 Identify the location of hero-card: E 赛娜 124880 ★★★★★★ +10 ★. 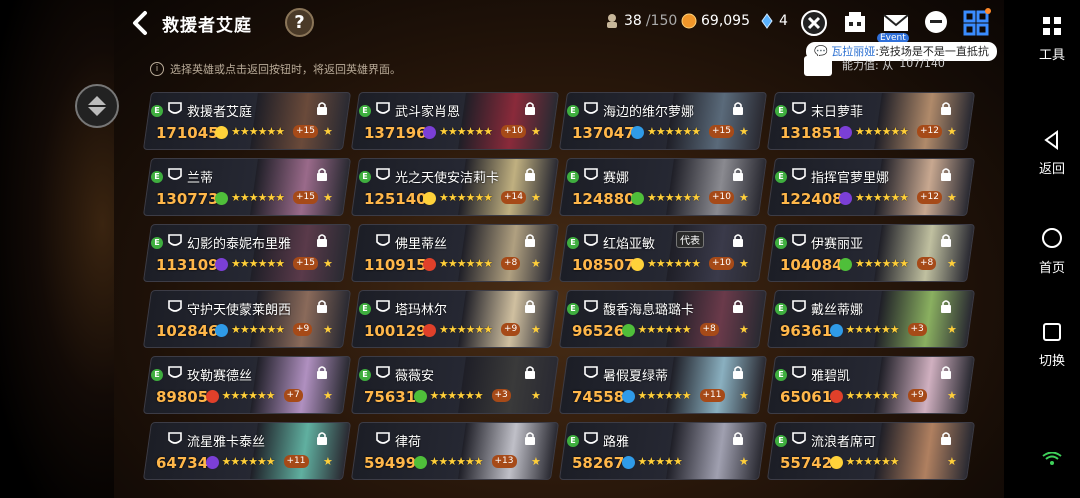
(663, 187).